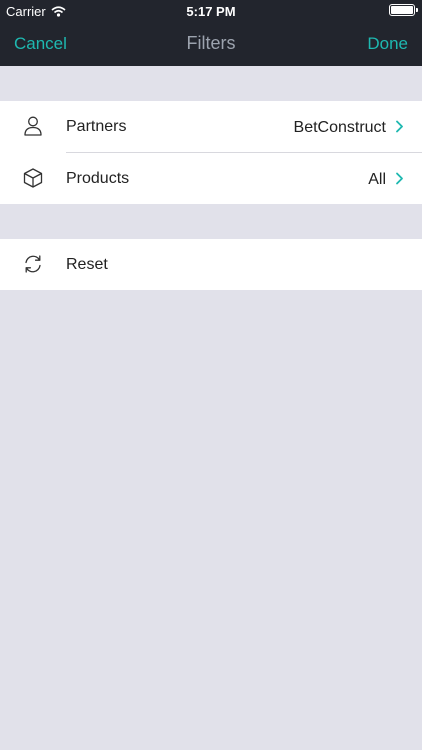  Describe the element at coordinates (33, 126) in the screenshot. I see `person-icon` at that location.